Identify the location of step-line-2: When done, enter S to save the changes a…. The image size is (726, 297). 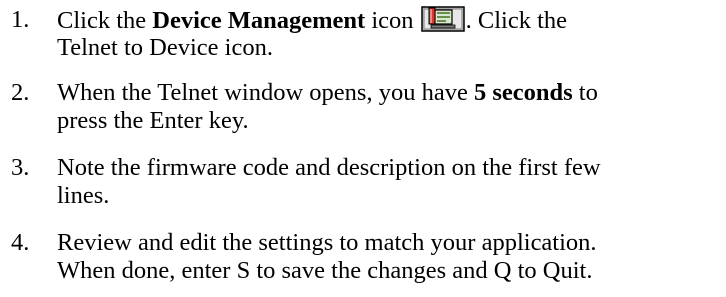
(325, 270).